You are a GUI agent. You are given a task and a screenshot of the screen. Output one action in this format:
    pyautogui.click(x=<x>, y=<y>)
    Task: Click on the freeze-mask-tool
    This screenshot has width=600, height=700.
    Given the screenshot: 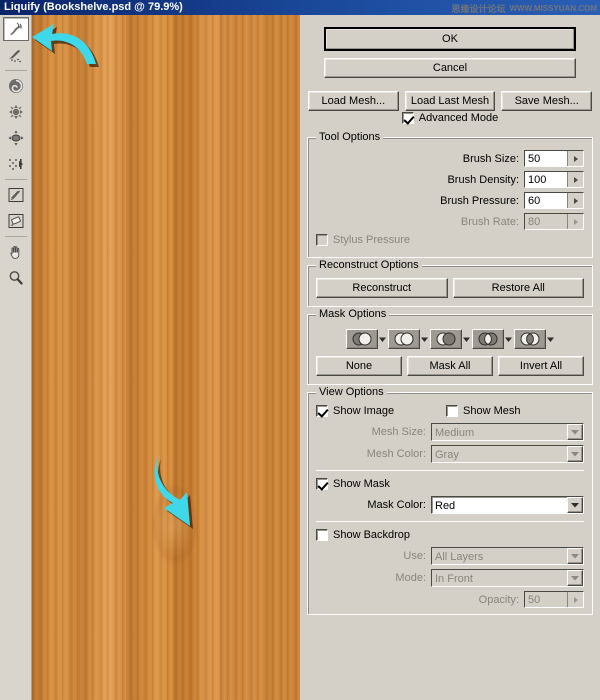 What is the action you would take?
    pyautogui.click(x=16, y=195)
    